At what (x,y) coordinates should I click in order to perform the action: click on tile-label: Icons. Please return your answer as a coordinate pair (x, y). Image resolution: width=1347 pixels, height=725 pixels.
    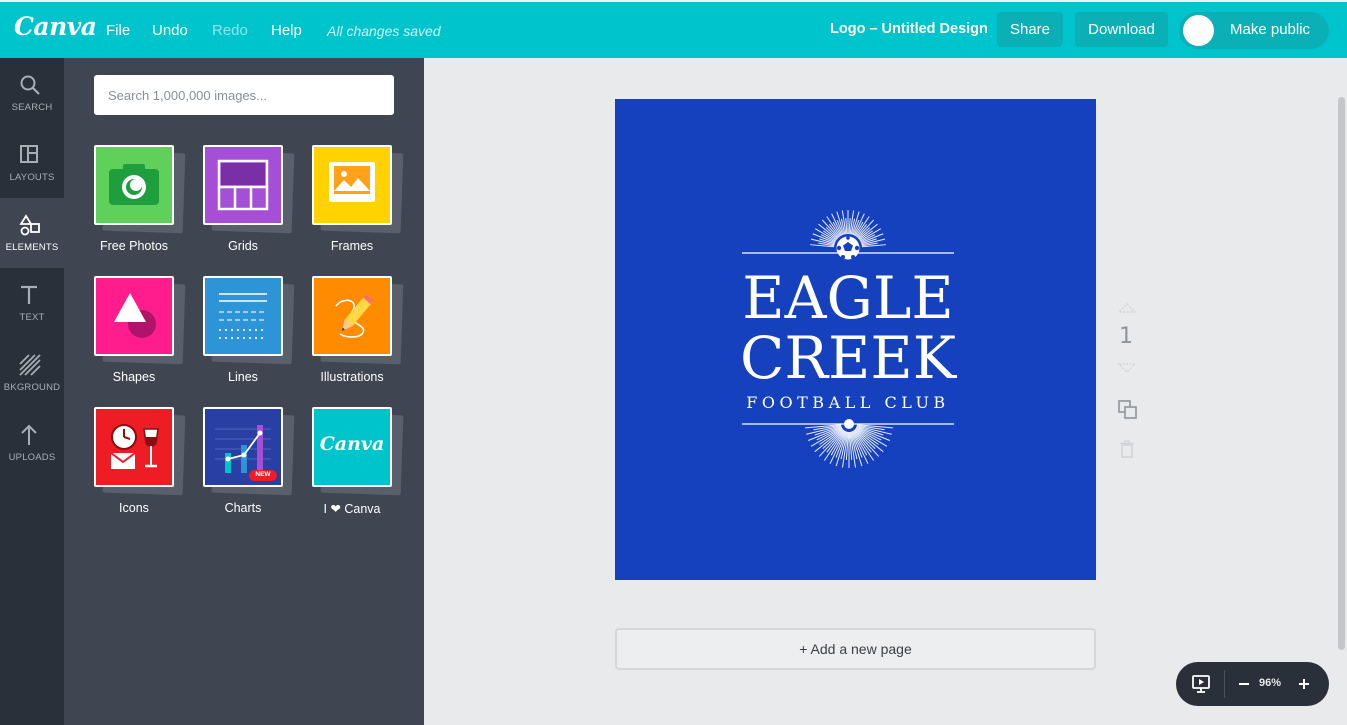
    Looking at the image, I should click on (134, 508).